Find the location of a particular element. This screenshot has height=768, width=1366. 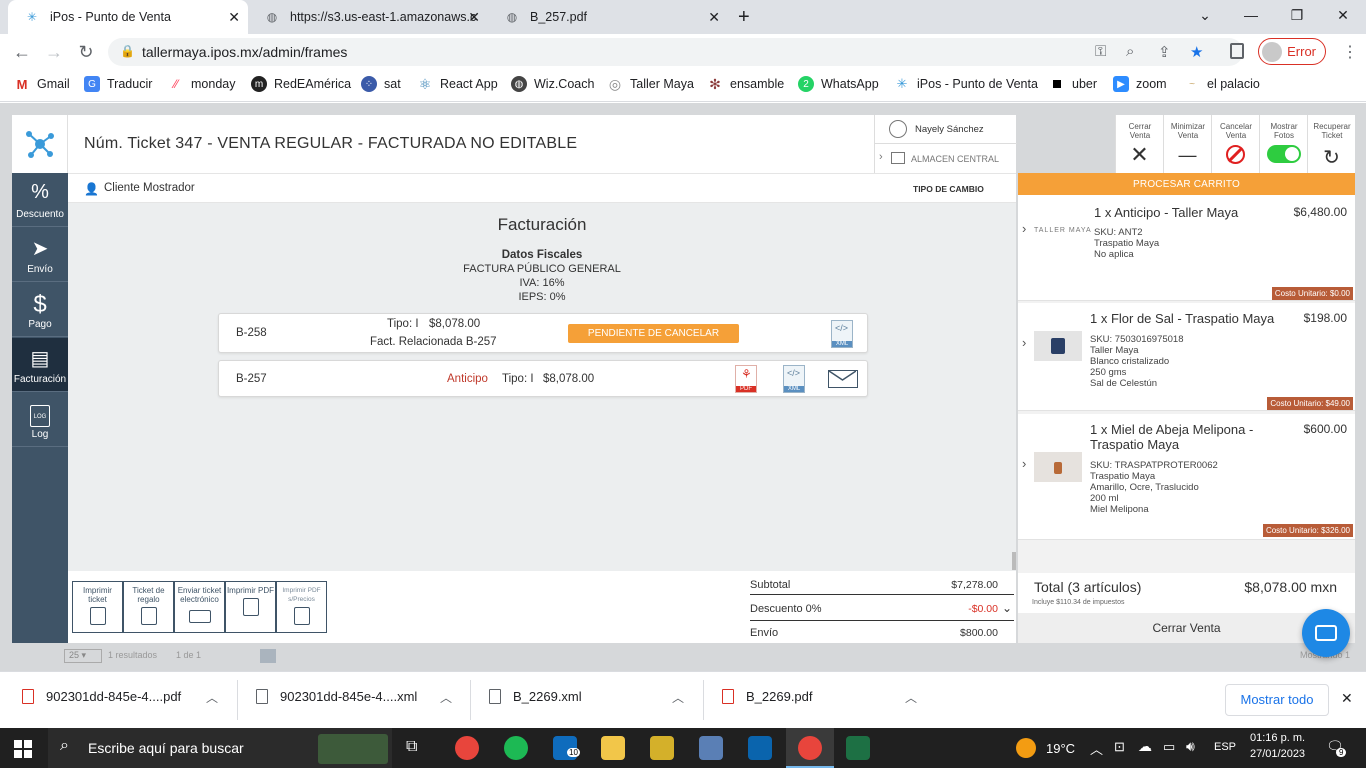

recover-ticket-button: Recuperar Ticket ↻ is located at coordinates (1331, 144).